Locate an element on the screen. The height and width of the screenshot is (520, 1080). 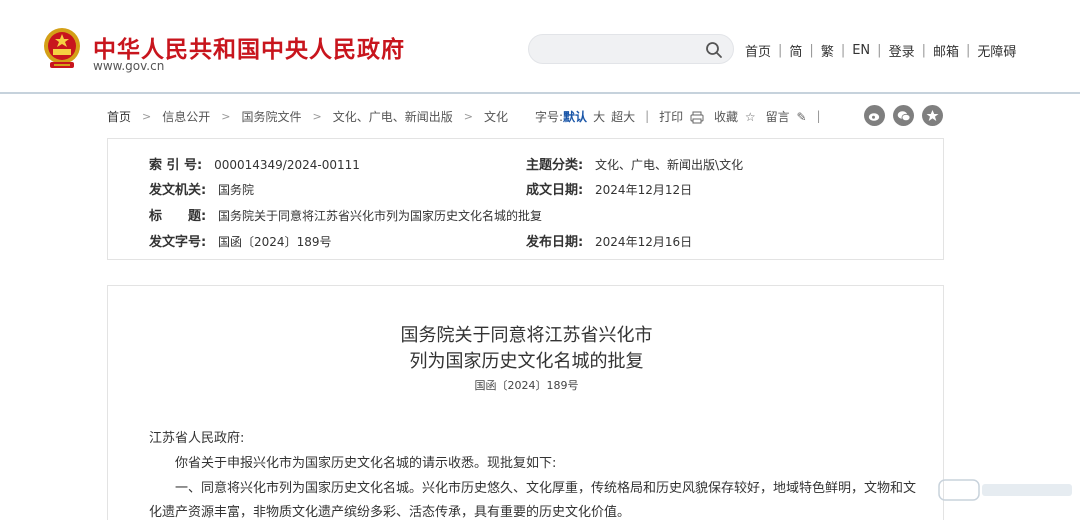
national-emblem-logo is located at coordinates (62, 49).